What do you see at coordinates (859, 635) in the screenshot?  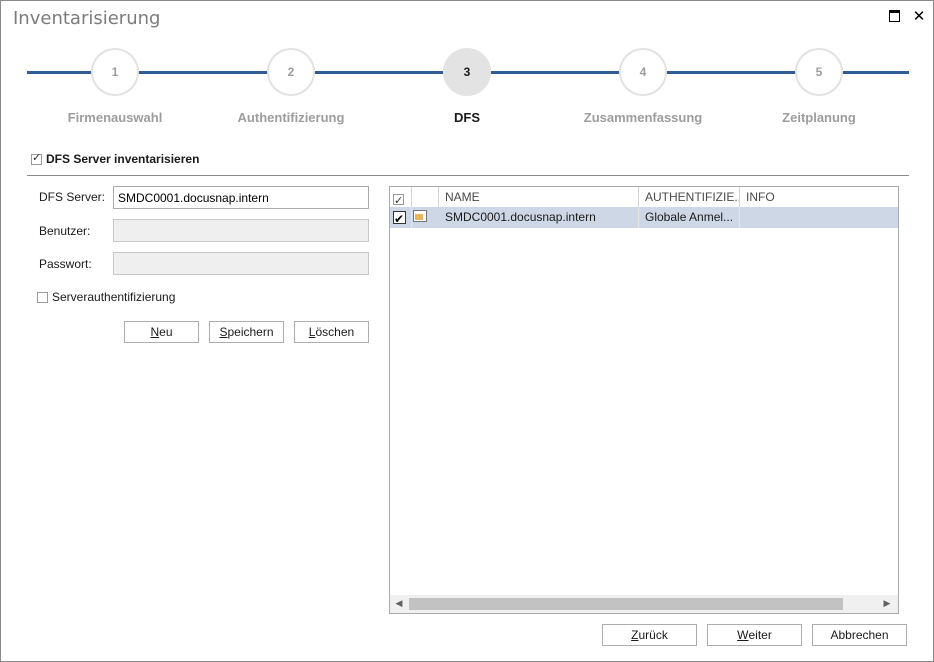 I see `cancel-button: Abbrechen` at bounding box center [859, 635].